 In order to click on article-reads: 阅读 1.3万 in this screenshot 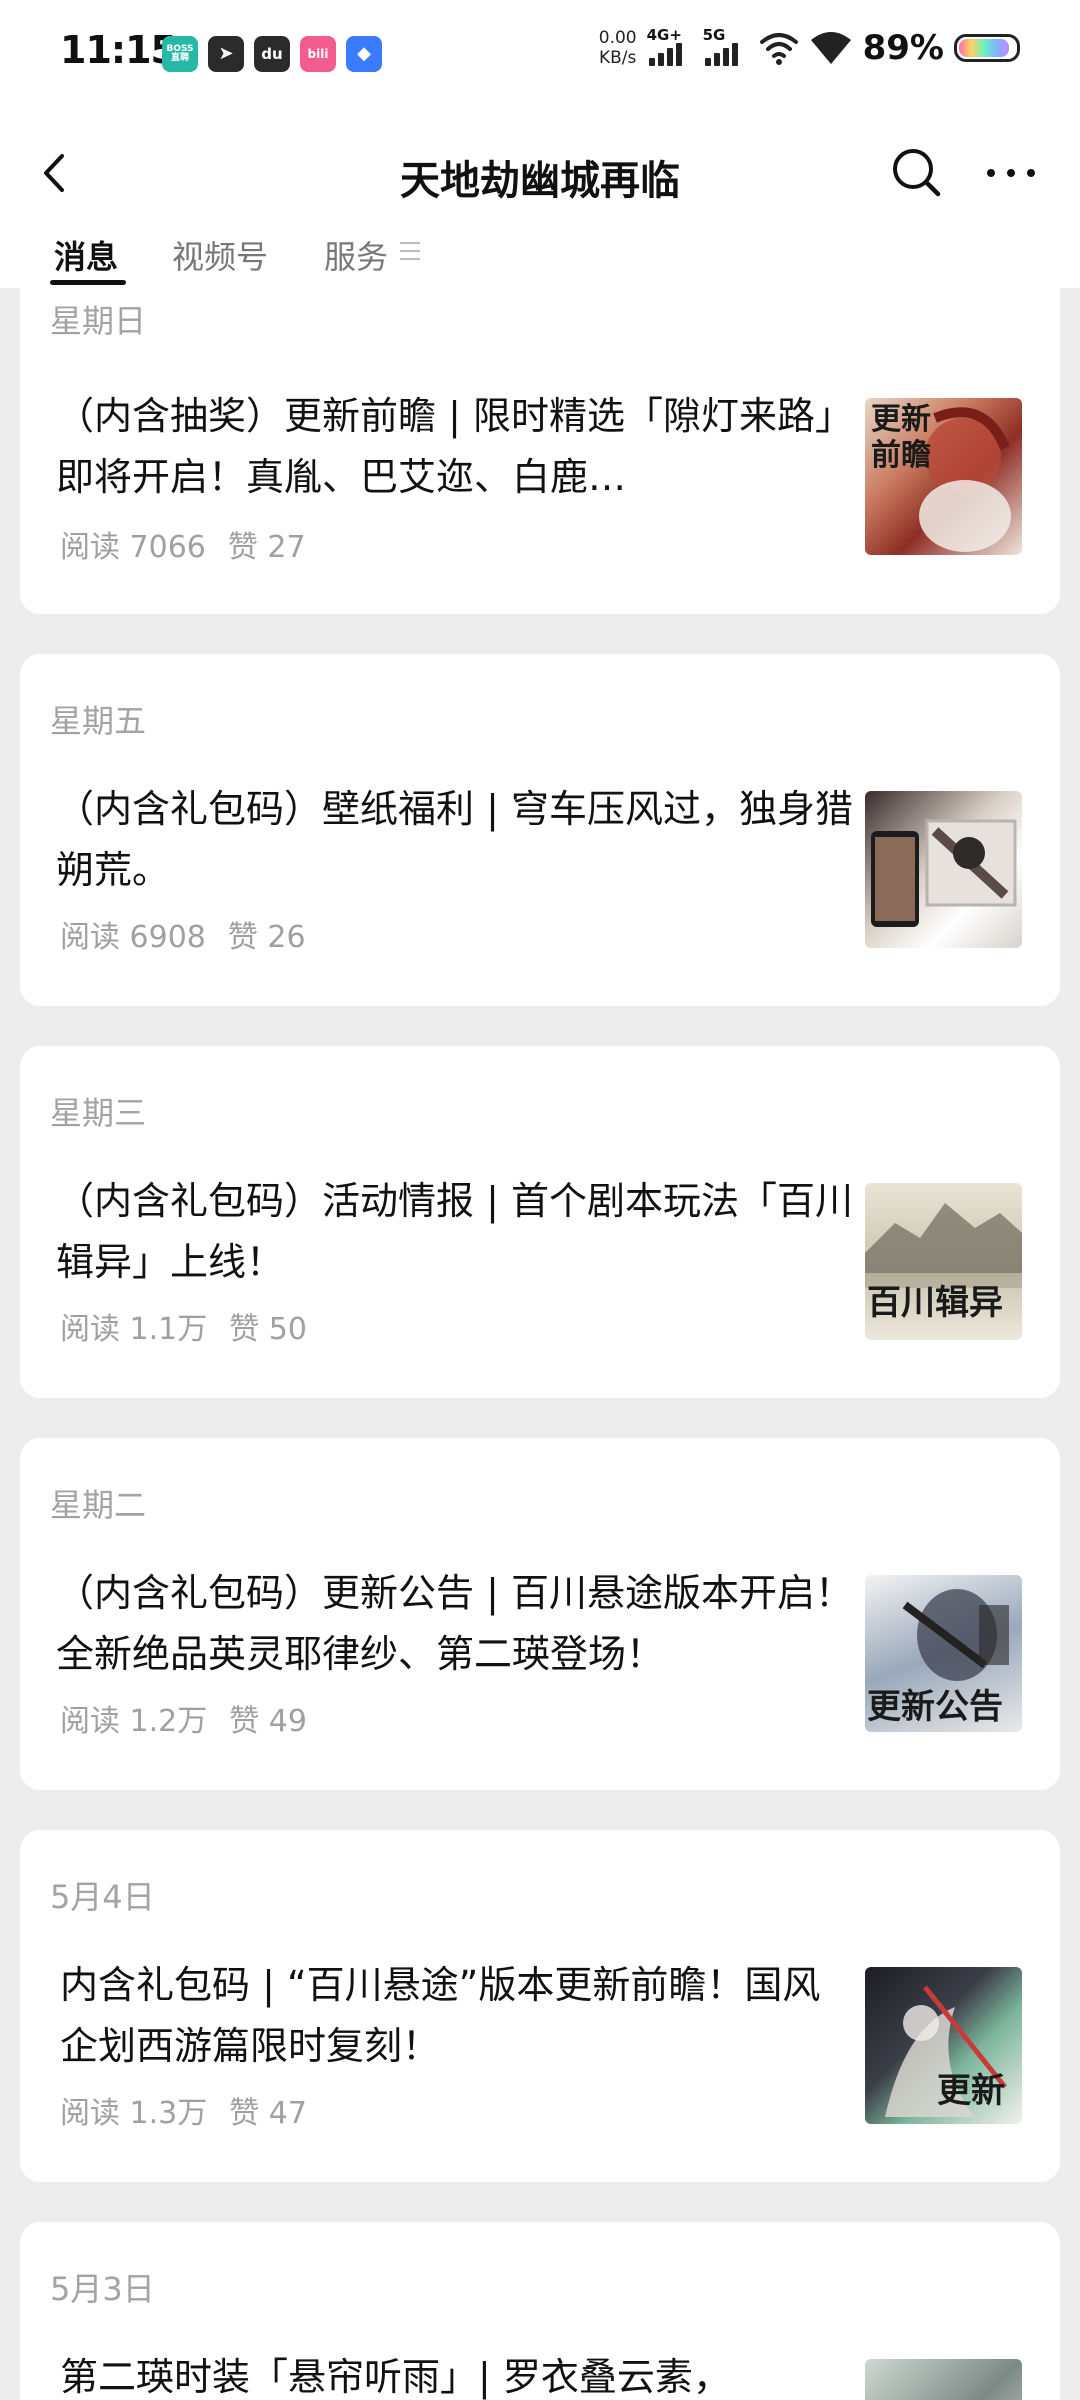, I will do `click(134, 2113)`.